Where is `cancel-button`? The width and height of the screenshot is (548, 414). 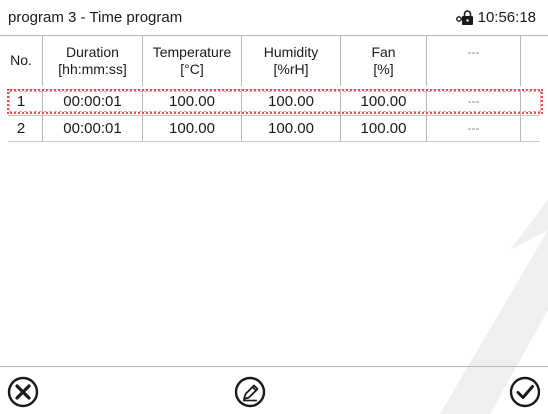
cancel-button is located at coordinates (23, 392).